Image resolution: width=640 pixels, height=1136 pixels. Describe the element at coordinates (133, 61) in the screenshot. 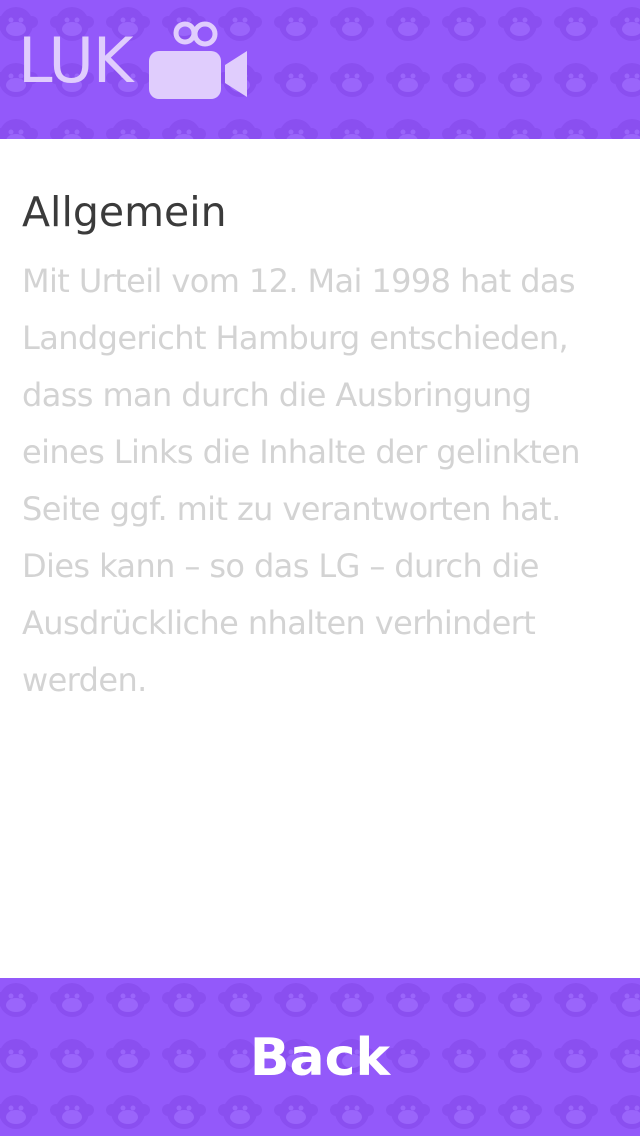

I see `luk-logo: LUK` at that location.